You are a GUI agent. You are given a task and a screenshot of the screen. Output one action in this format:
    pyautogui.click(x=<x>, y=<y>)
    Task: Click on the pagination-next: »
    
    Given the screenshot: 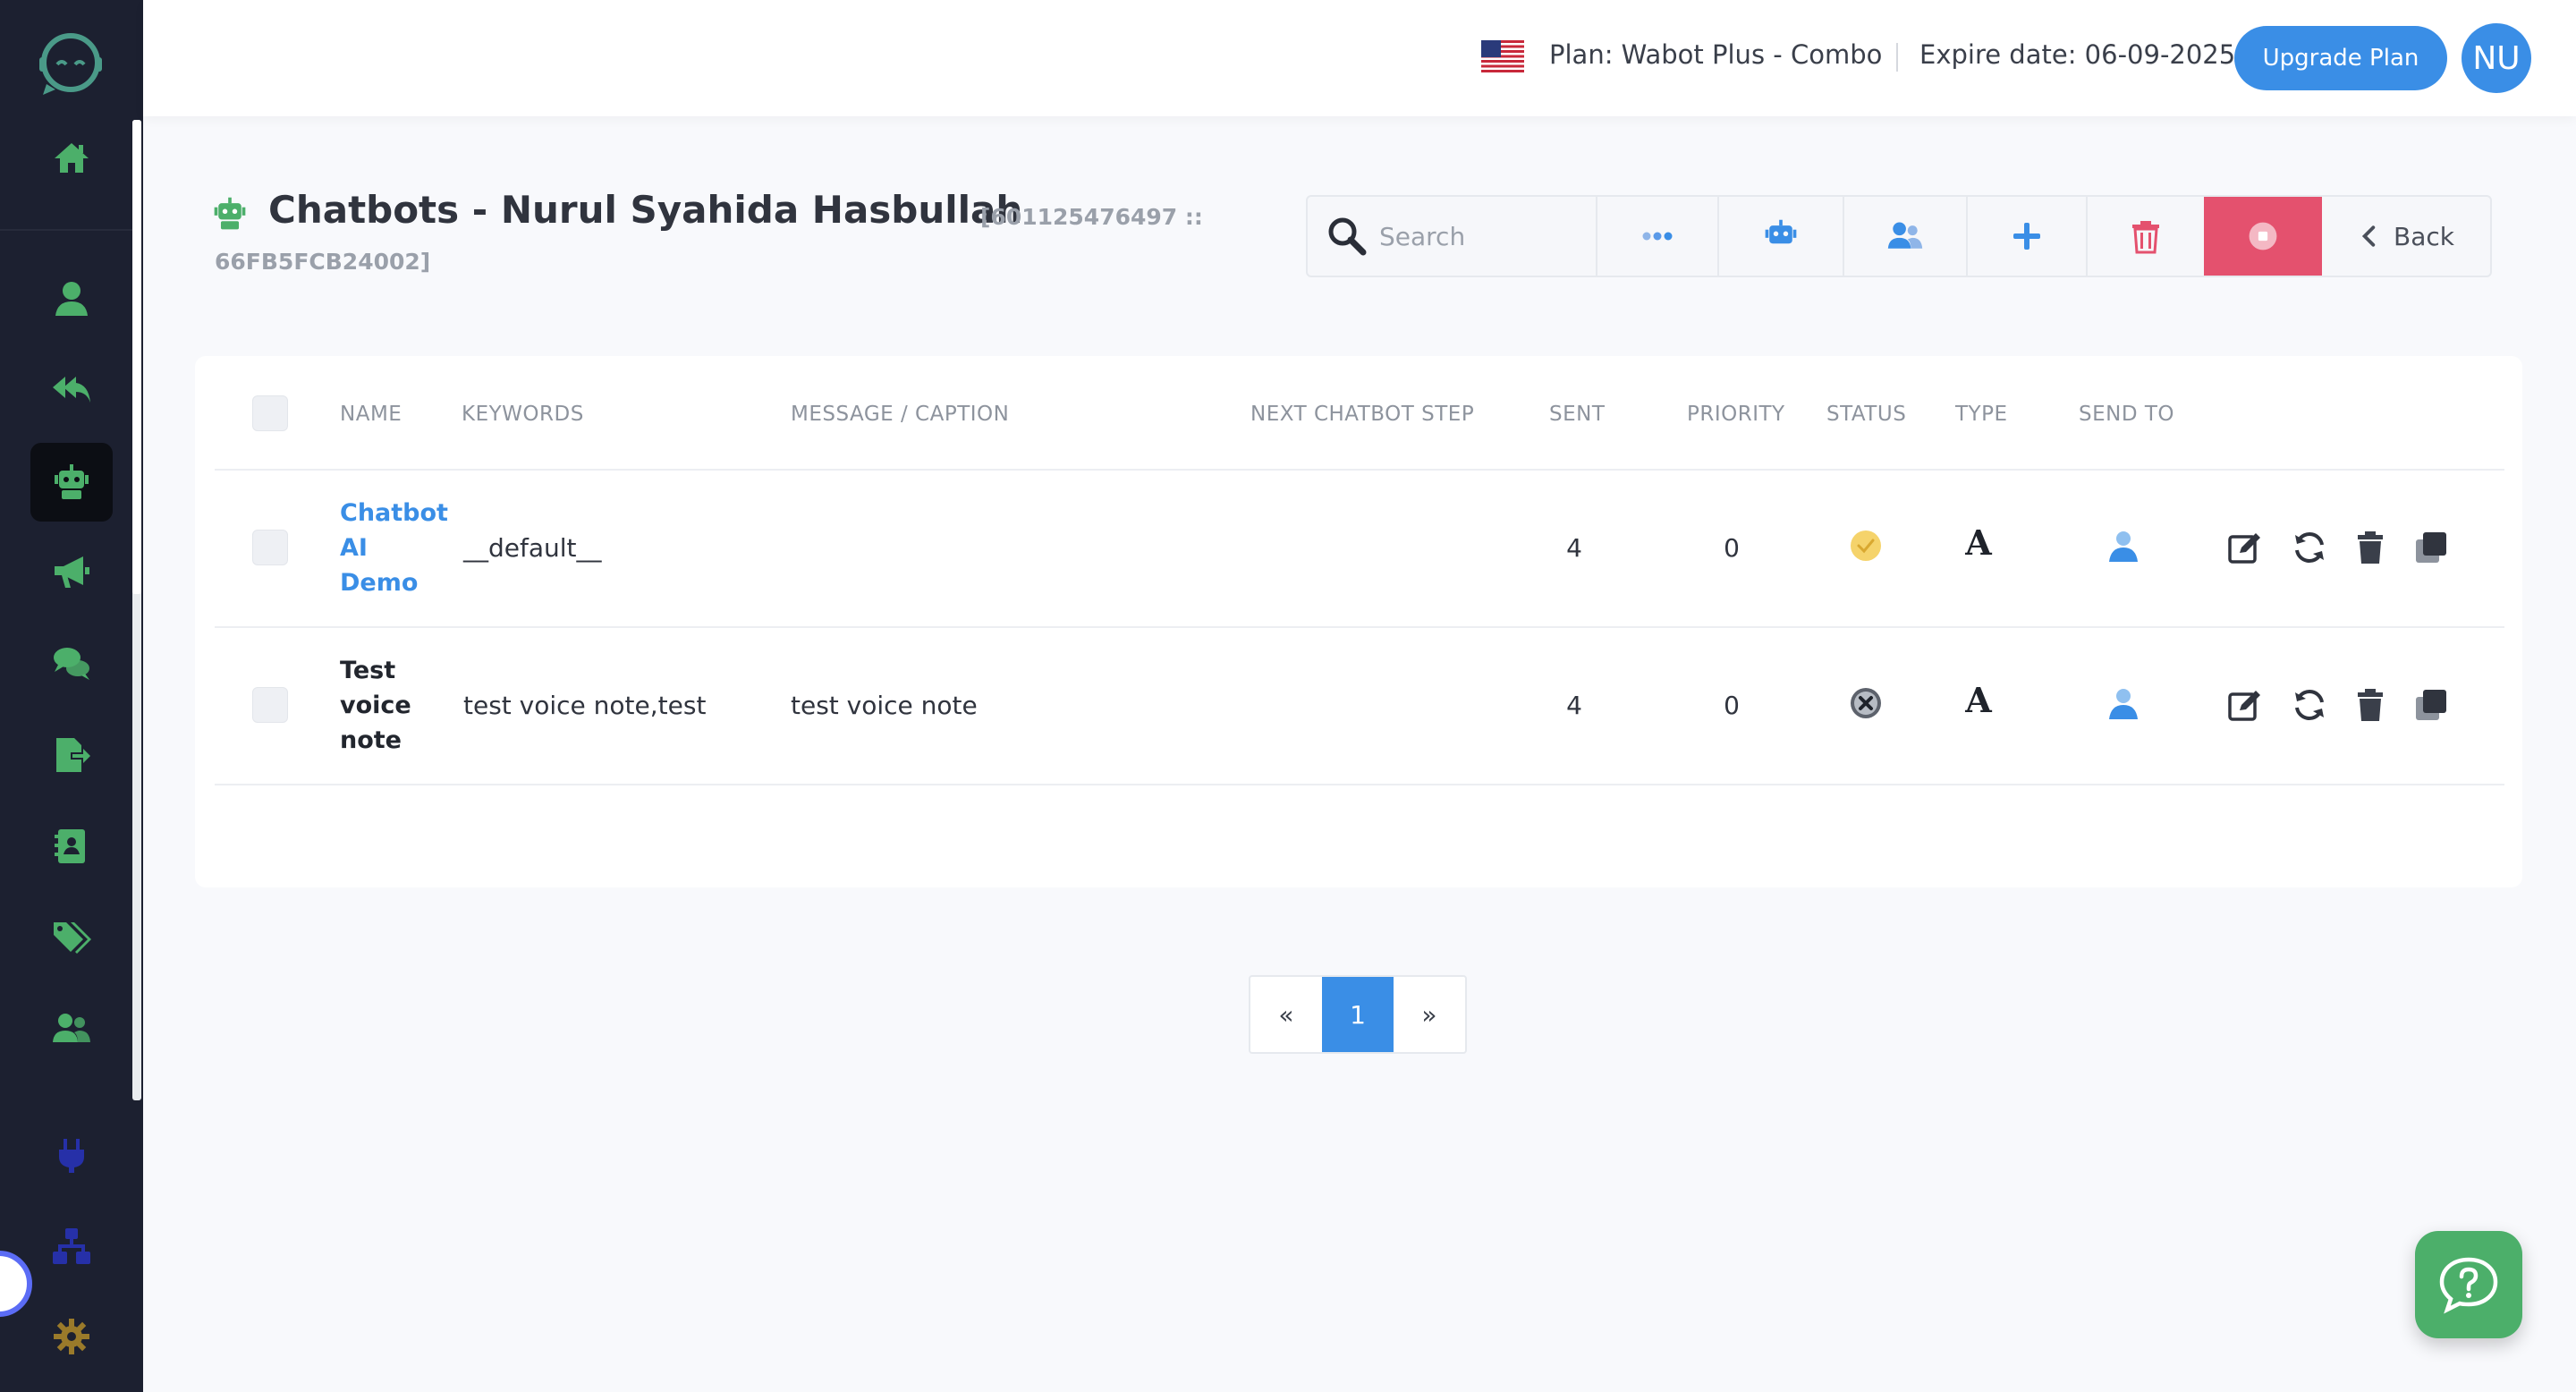 What is the action you would take?
    pyautogui.click(x=1429, y=1014)
    